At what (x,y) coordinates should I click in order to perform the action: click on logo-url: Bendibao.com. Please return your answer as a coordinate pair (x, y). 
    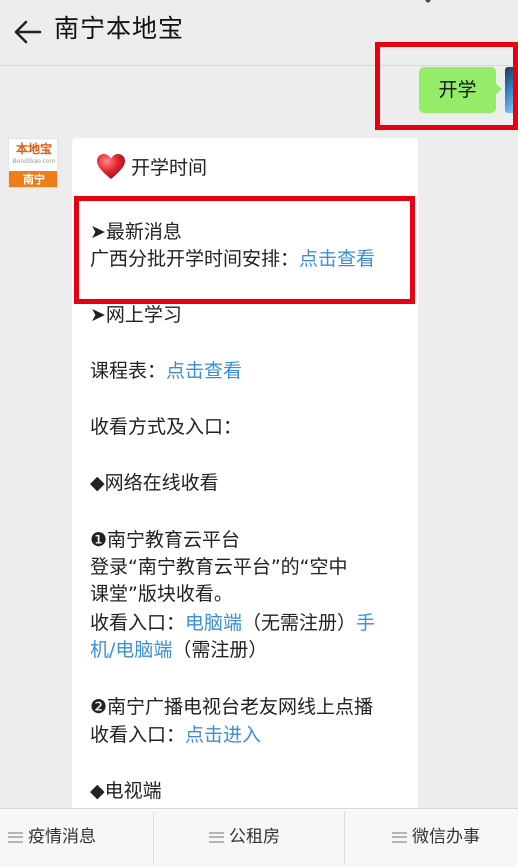
    Looking at the image, I should click on (34, 161).